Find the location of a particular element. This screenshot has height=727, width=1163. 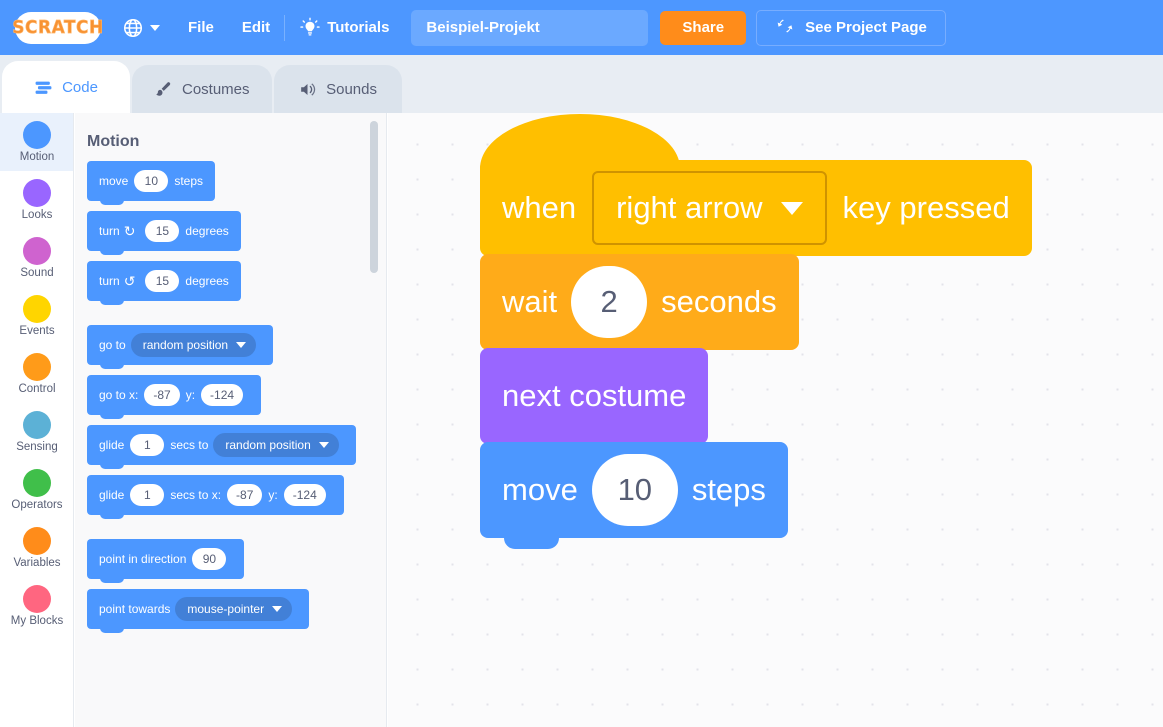

category-label: Sound is located at coordinates (37, 272).